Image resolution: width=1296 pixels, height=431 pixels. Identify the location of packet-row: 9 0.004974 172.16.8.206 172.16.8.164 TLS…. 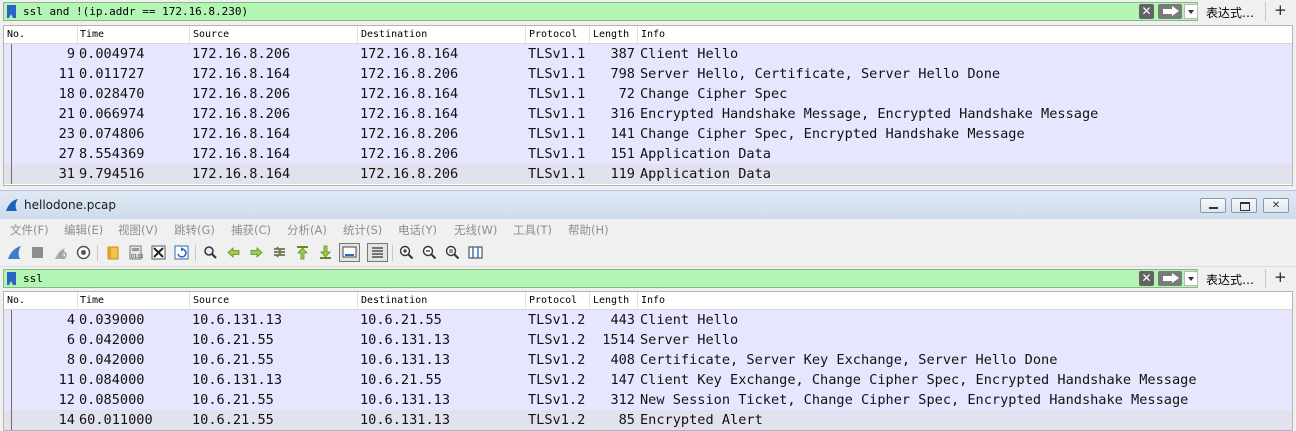
(648, 54).